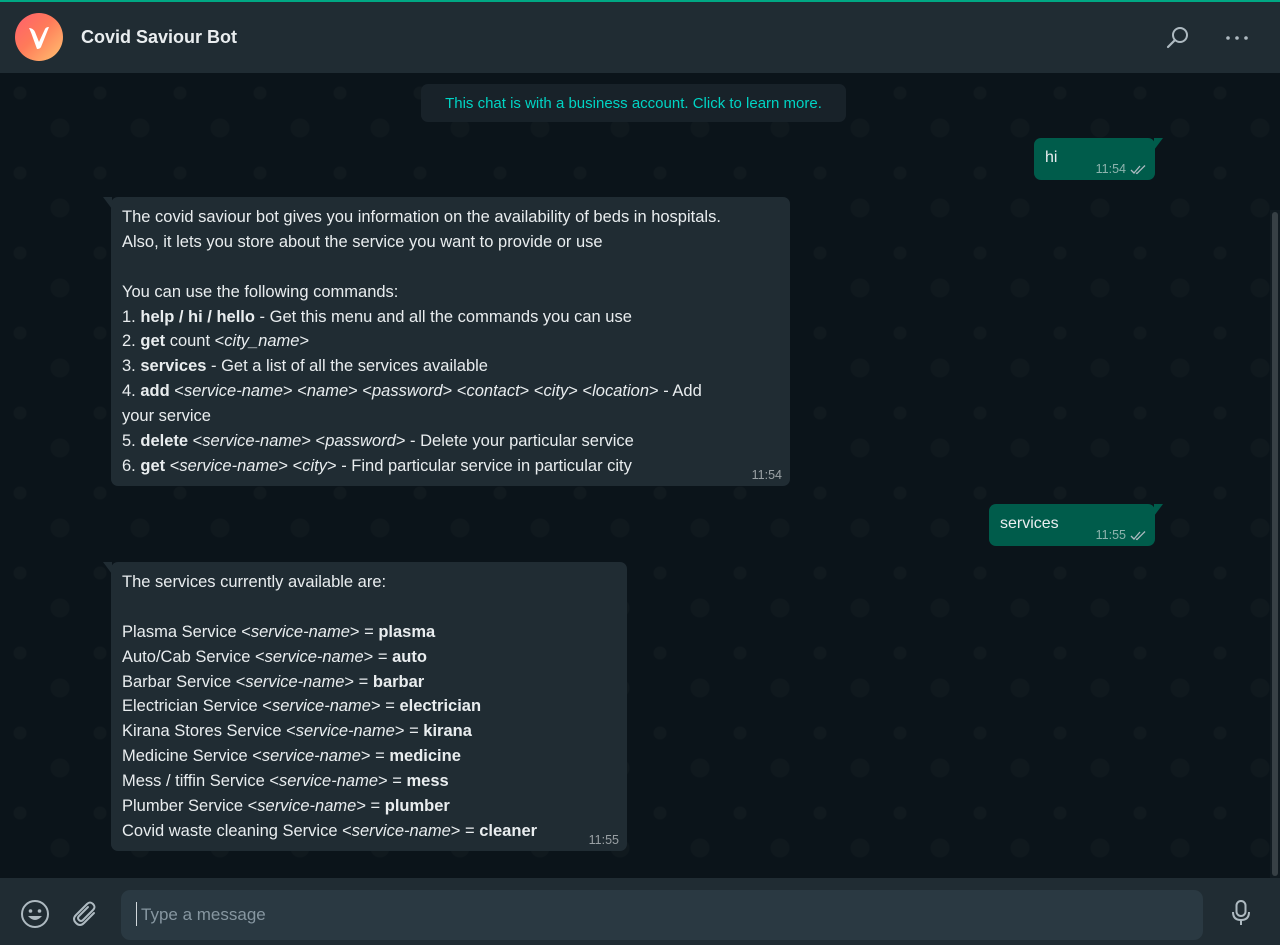  I want to click on chat-header: Covid Saviour Bot, so click(640, 37).